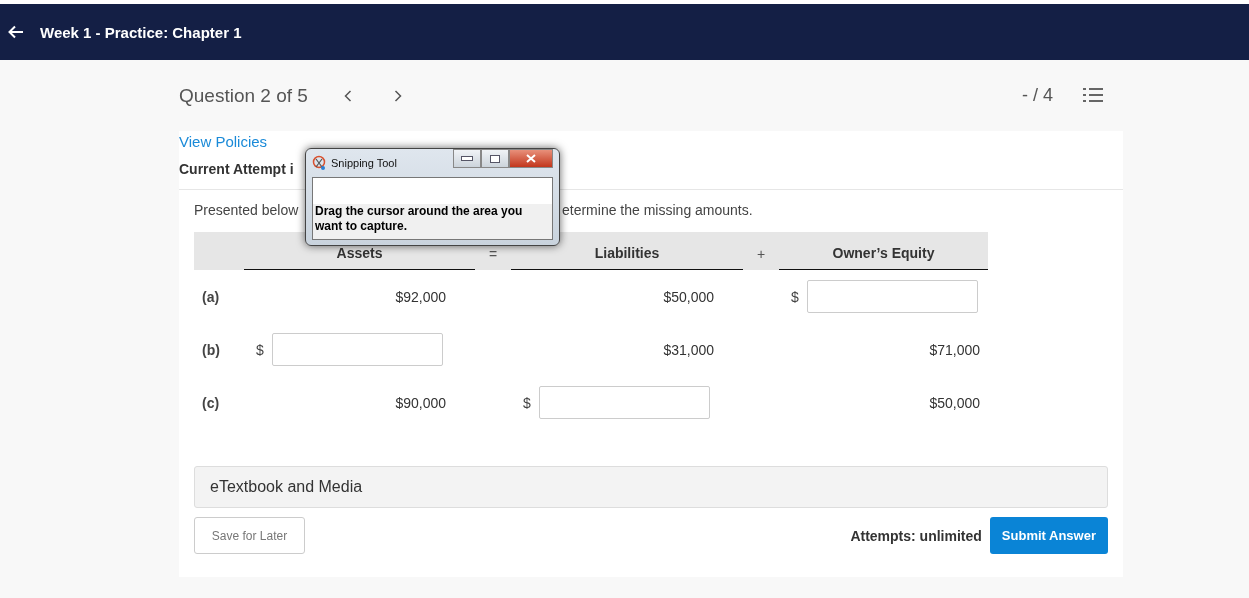  I want to click on page-title: Week 1 - Practice: Chapter 1, so click(141, 32).